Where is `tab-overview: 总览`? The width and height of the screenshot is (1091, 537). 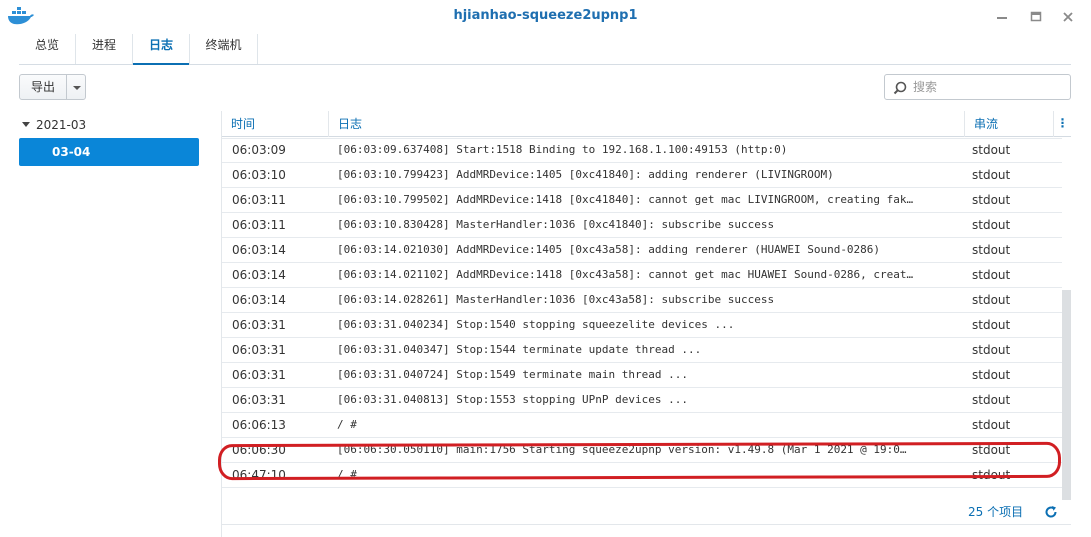
tab-overview: 总览 is located at coordinates (47, 49).